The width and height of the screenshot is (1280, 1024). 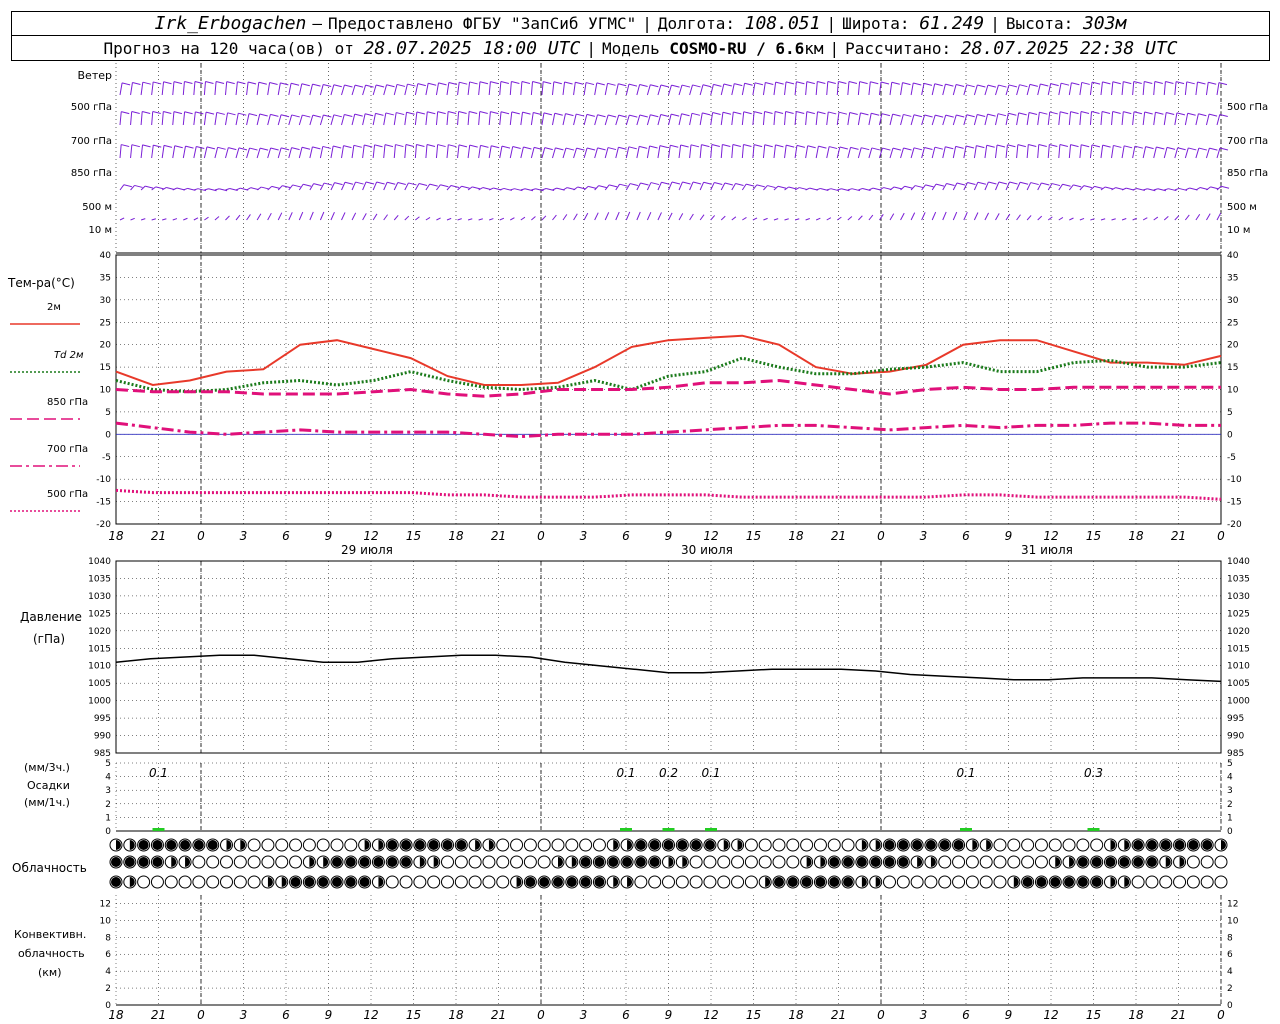 I want to click on pressure-ytick-right: 1015, so click(x=1238, y=649).